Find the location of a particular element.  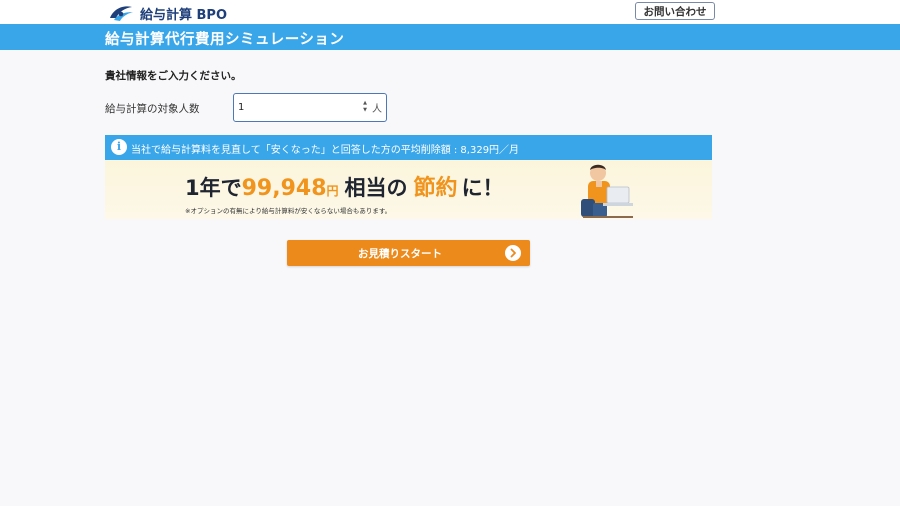

start-estimate-button: お見積りスタート is located at coordinates (408, 253).